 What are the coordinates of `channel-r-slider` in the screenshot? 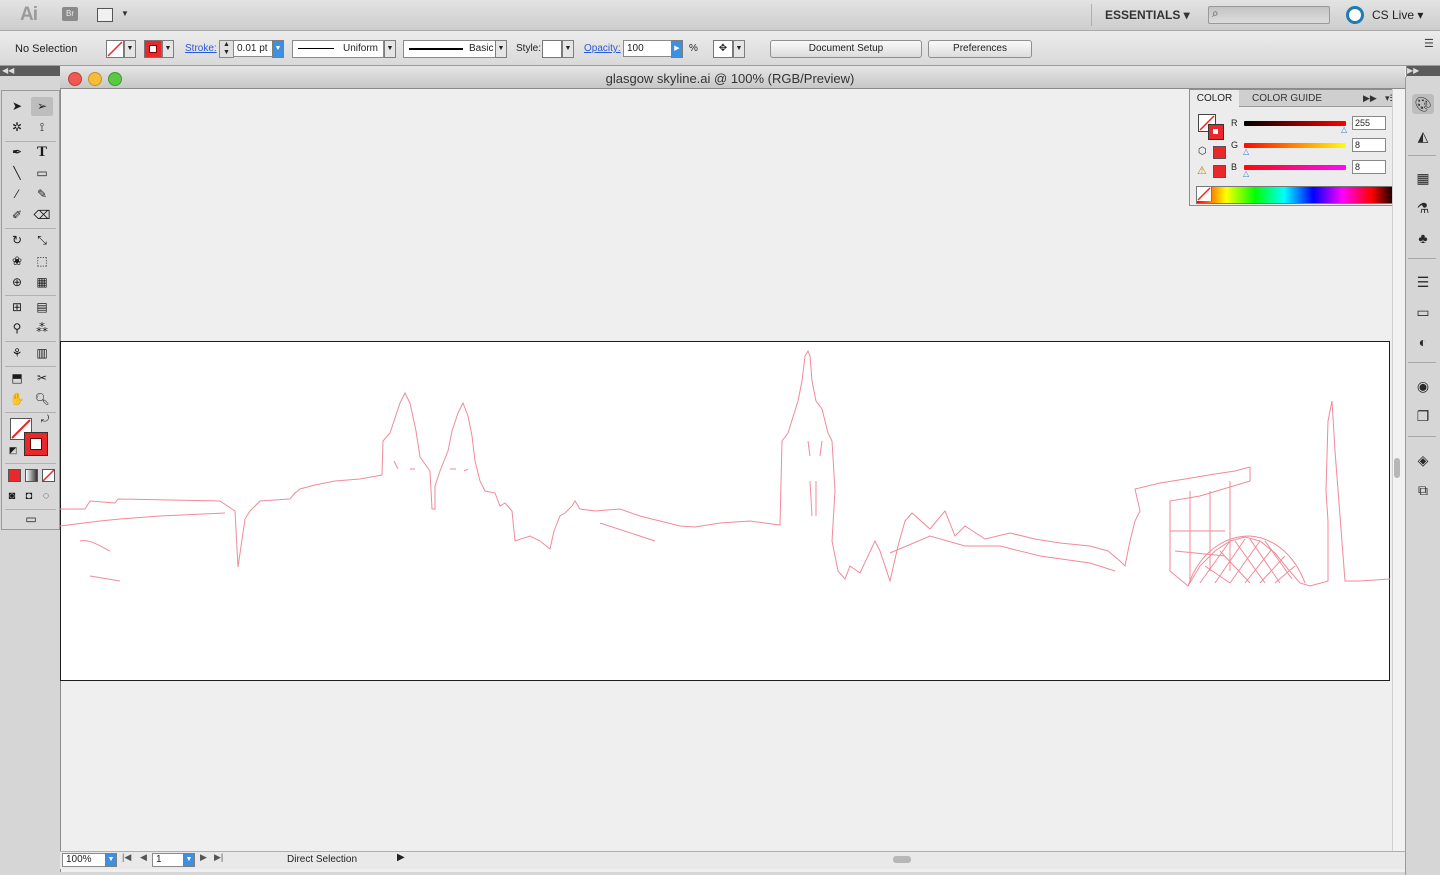 It's located at (1295, 123).